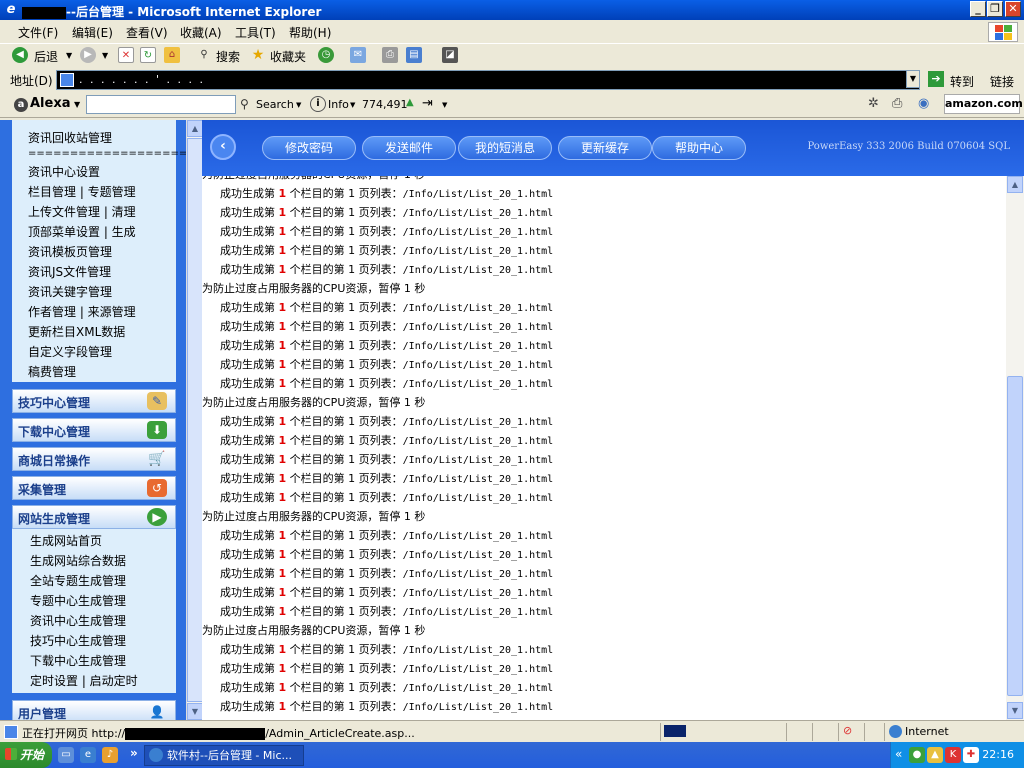 Image resolution: width=1024 pixels, height=768 pixels. What do you see at coordinates (873, 103) in the screenshot?
I see `alexa-tool1-icon: ✲` at bounding box center [873, 103].